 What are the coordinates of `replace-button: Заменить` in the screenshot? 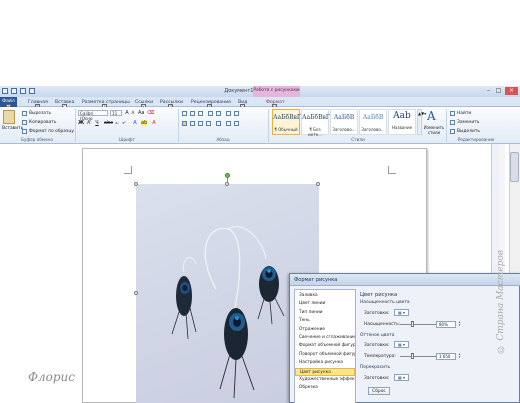 It's located at (468, 122).